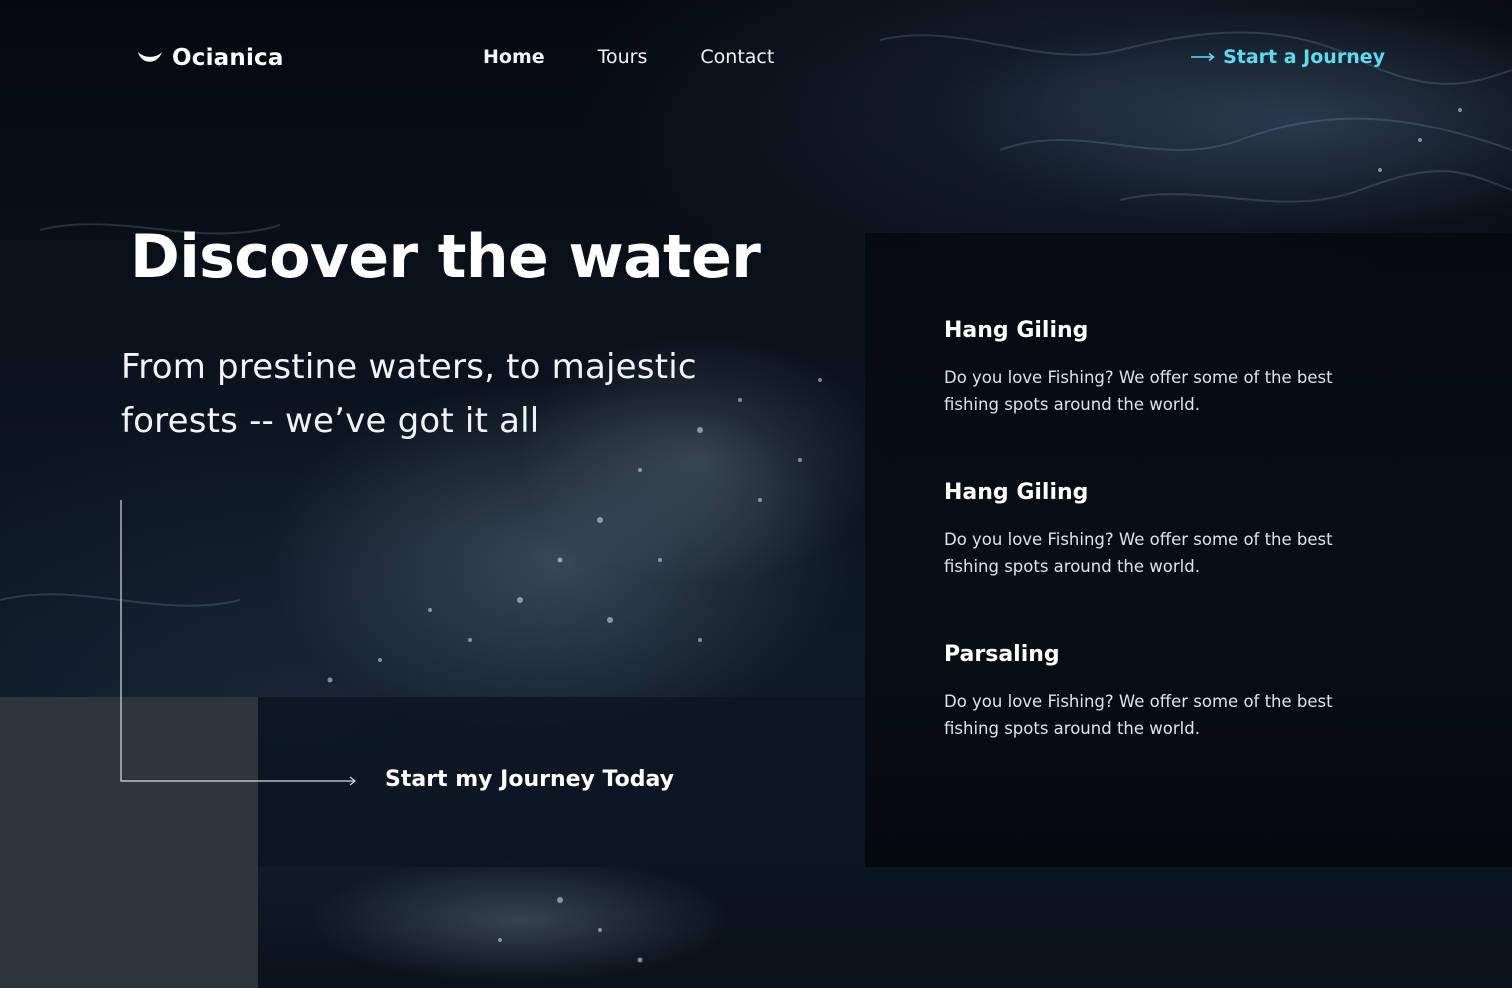  What do you see at coordinates (737, 57) in the screenshot?
I see `nav-item-contact: Contact` at bounding box center [737, 57].